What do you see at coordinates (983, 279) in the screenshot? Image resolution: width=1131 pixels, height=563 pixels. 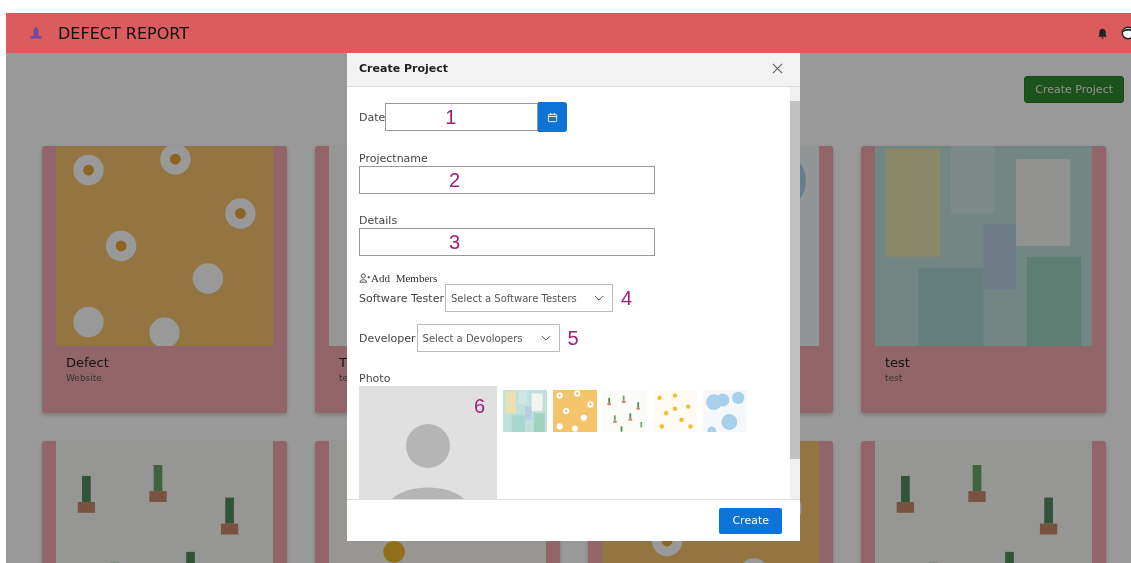 I see `project-card: test test` at bounding box center [983, 279].